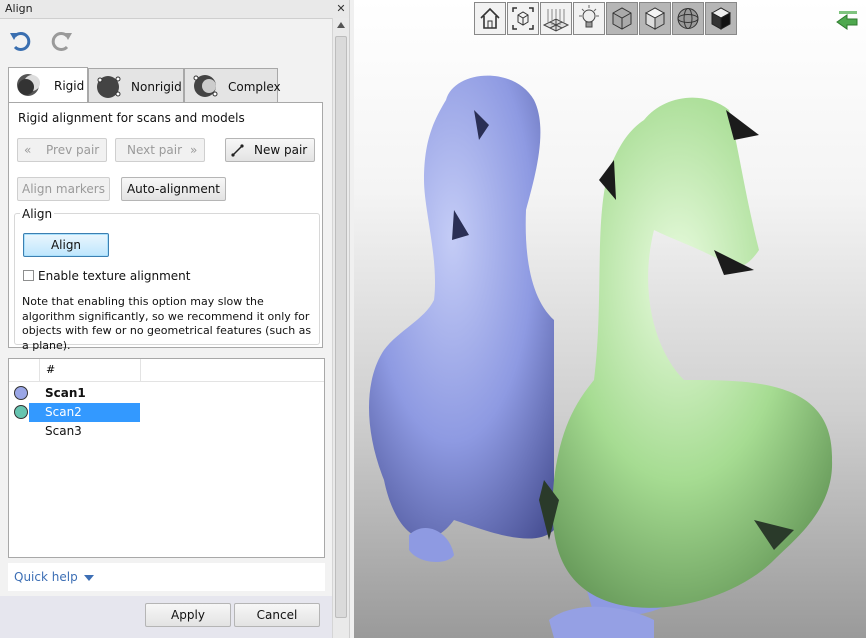  Describe the element at coordinates (89, 578) in the screenshot. I see `chevron-down-icon` at that location.